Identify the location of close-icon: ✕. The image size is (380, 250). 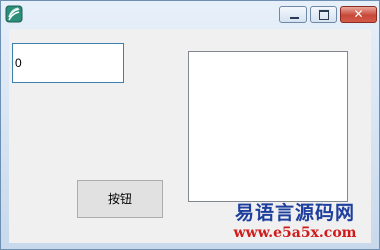
(358, 14).